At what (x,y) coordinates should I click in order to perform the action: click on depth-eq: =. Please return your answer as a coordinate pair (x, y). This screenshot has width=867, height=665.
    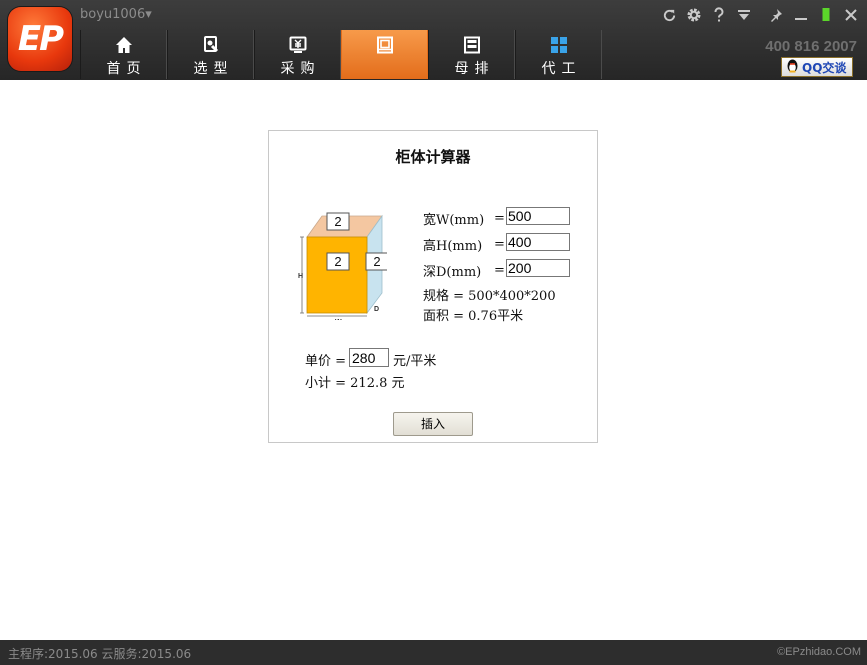
    Looking at the image, I should click on (499, 270).